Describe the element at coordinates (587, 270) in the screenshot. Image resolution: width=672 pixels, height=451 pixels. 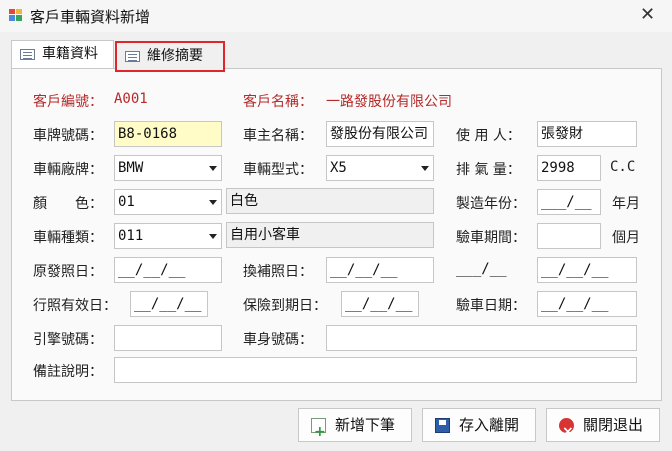
I see `extra-date-input: __/__/__` at that location.